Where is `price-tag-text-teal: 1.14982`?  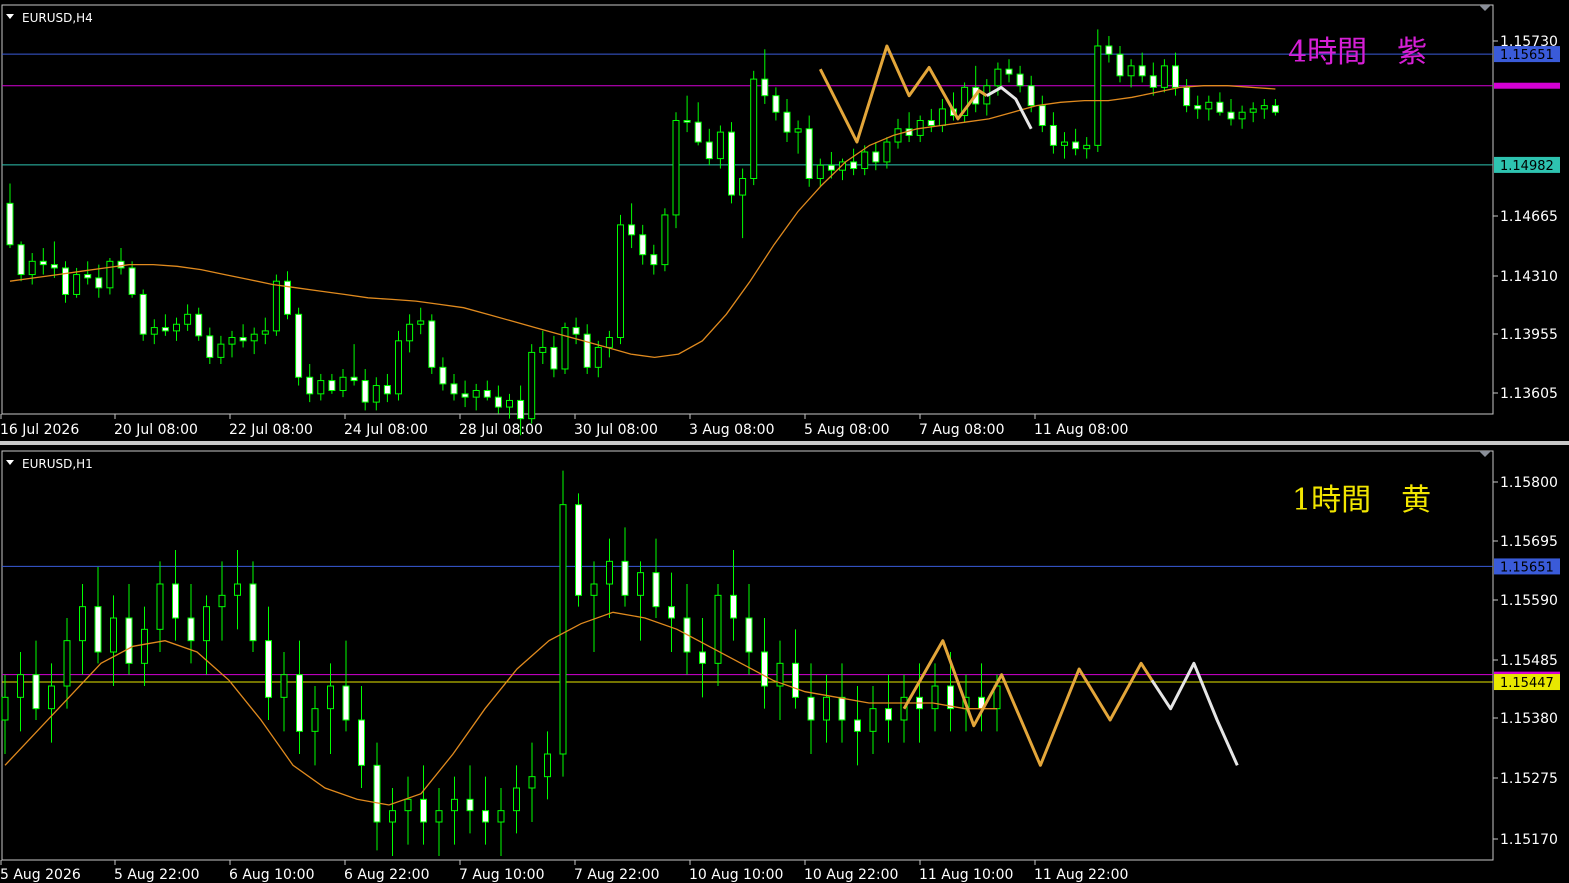 price-tag-text-teal: 1.14982 is located at coordinates (1527, 166).